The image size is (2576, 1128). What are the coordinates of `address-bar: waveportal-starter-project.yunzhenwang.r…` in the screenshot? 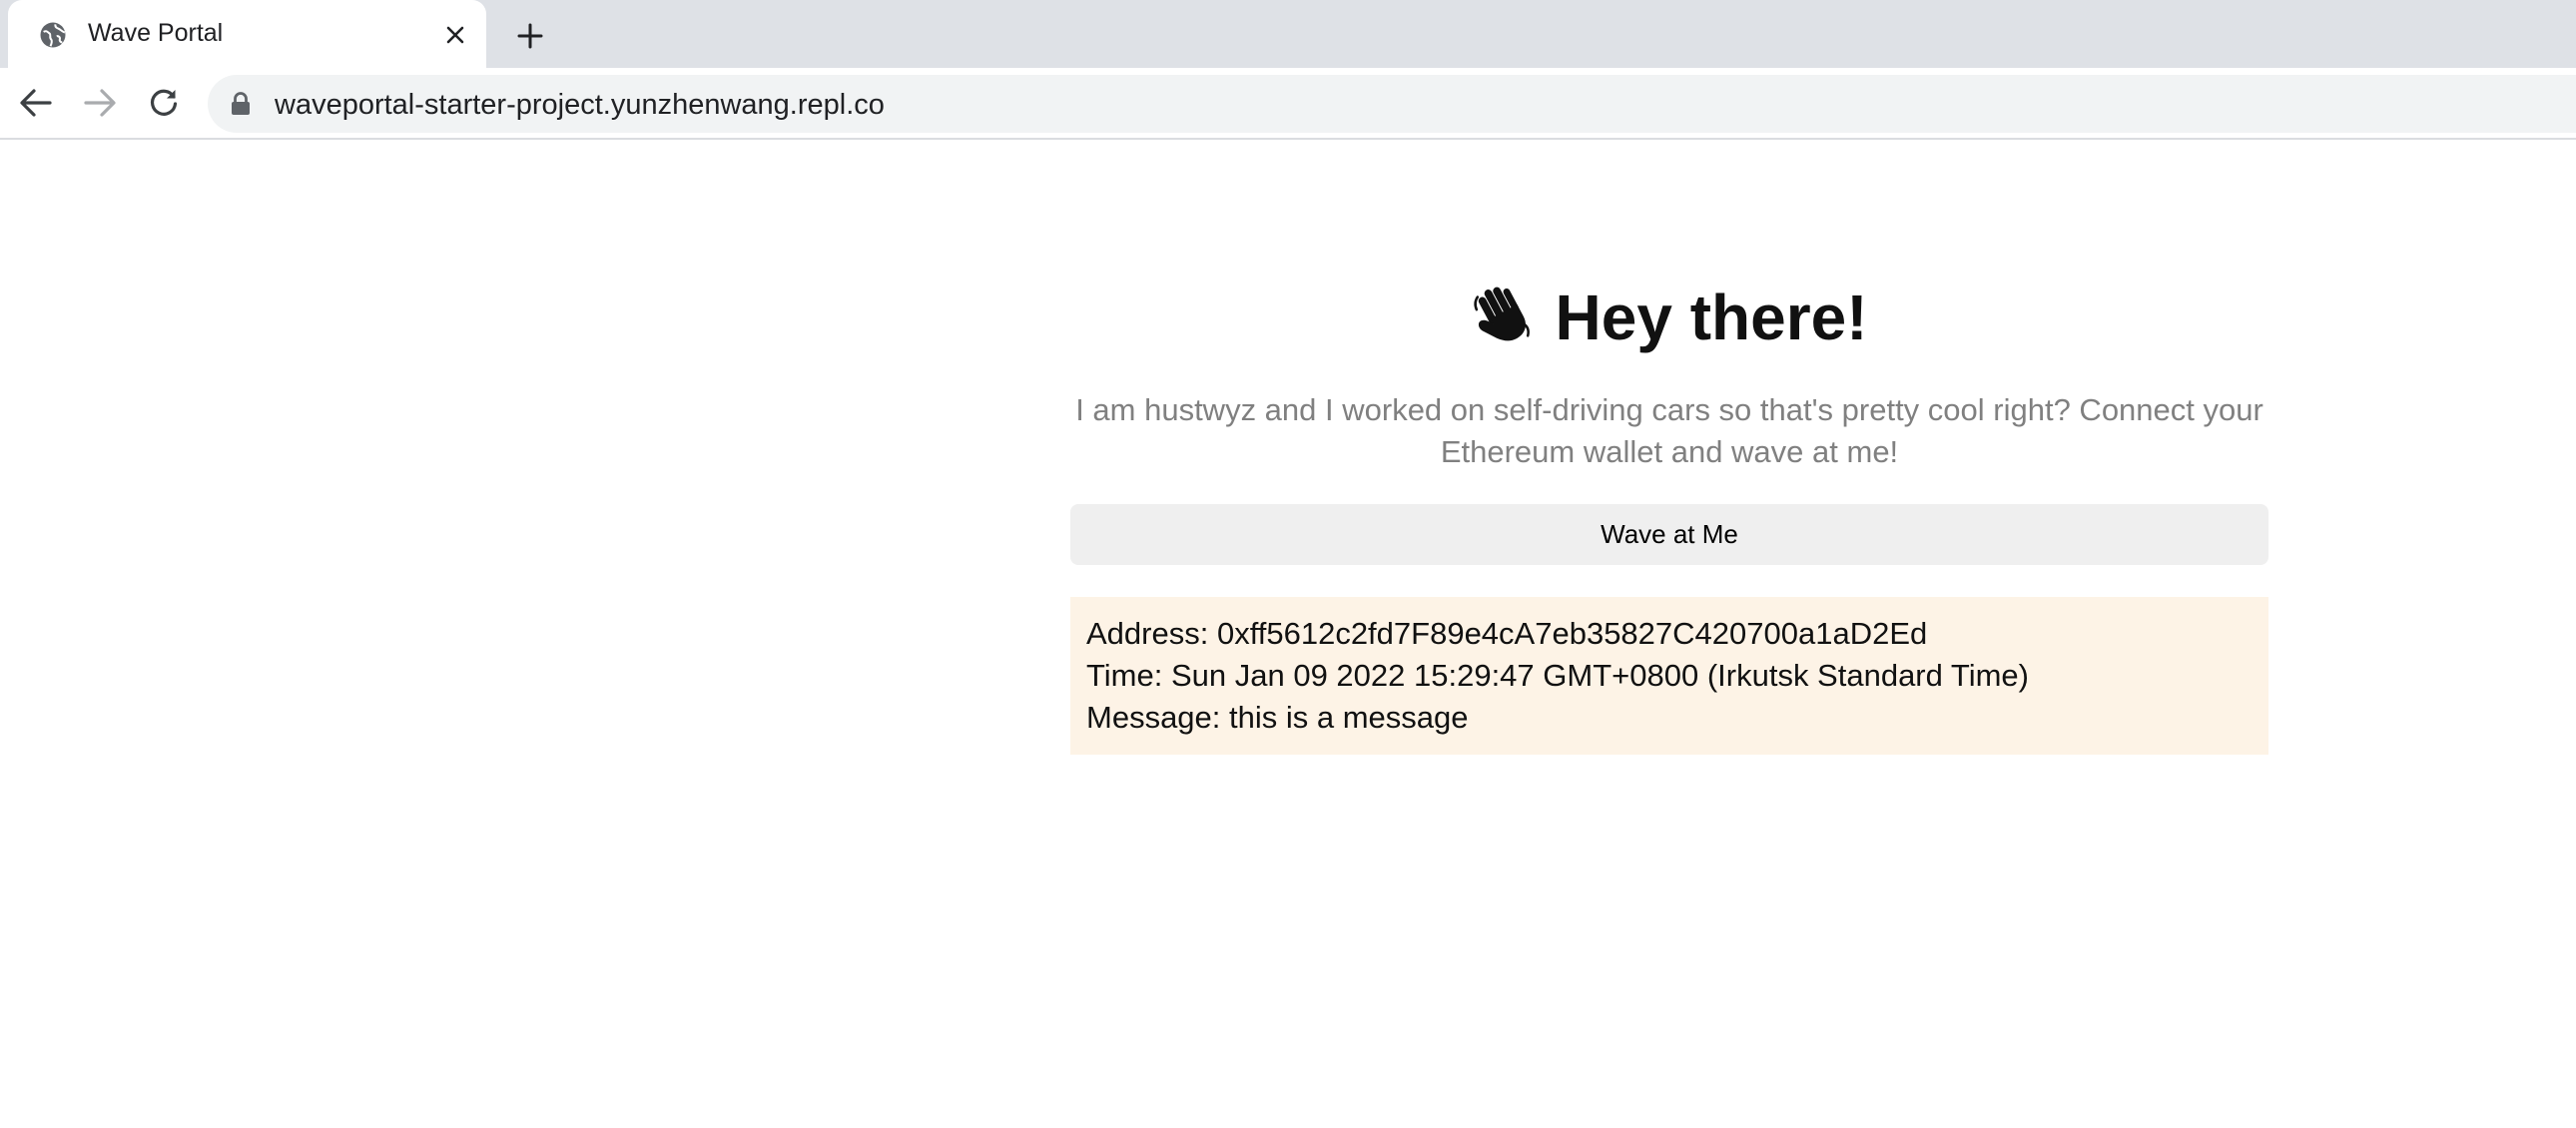 It's located at (1392, 104).